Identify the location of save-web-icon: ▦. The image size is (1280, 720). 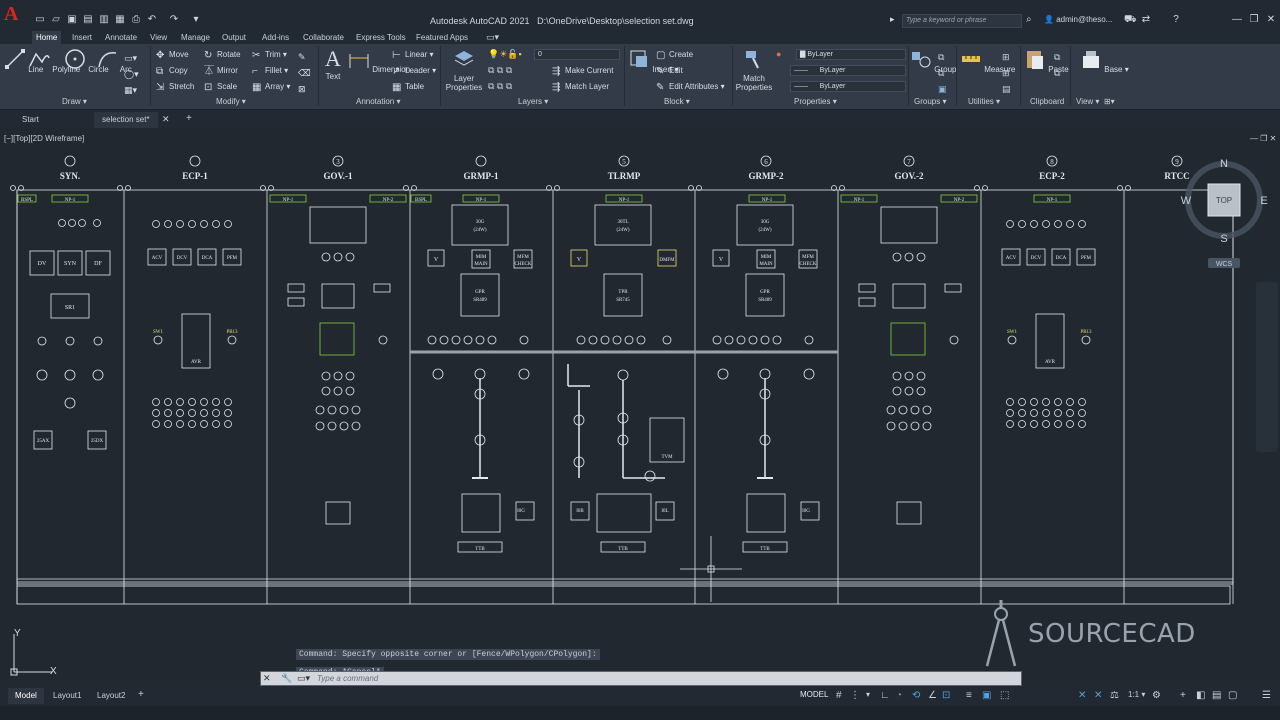
(120, 20).